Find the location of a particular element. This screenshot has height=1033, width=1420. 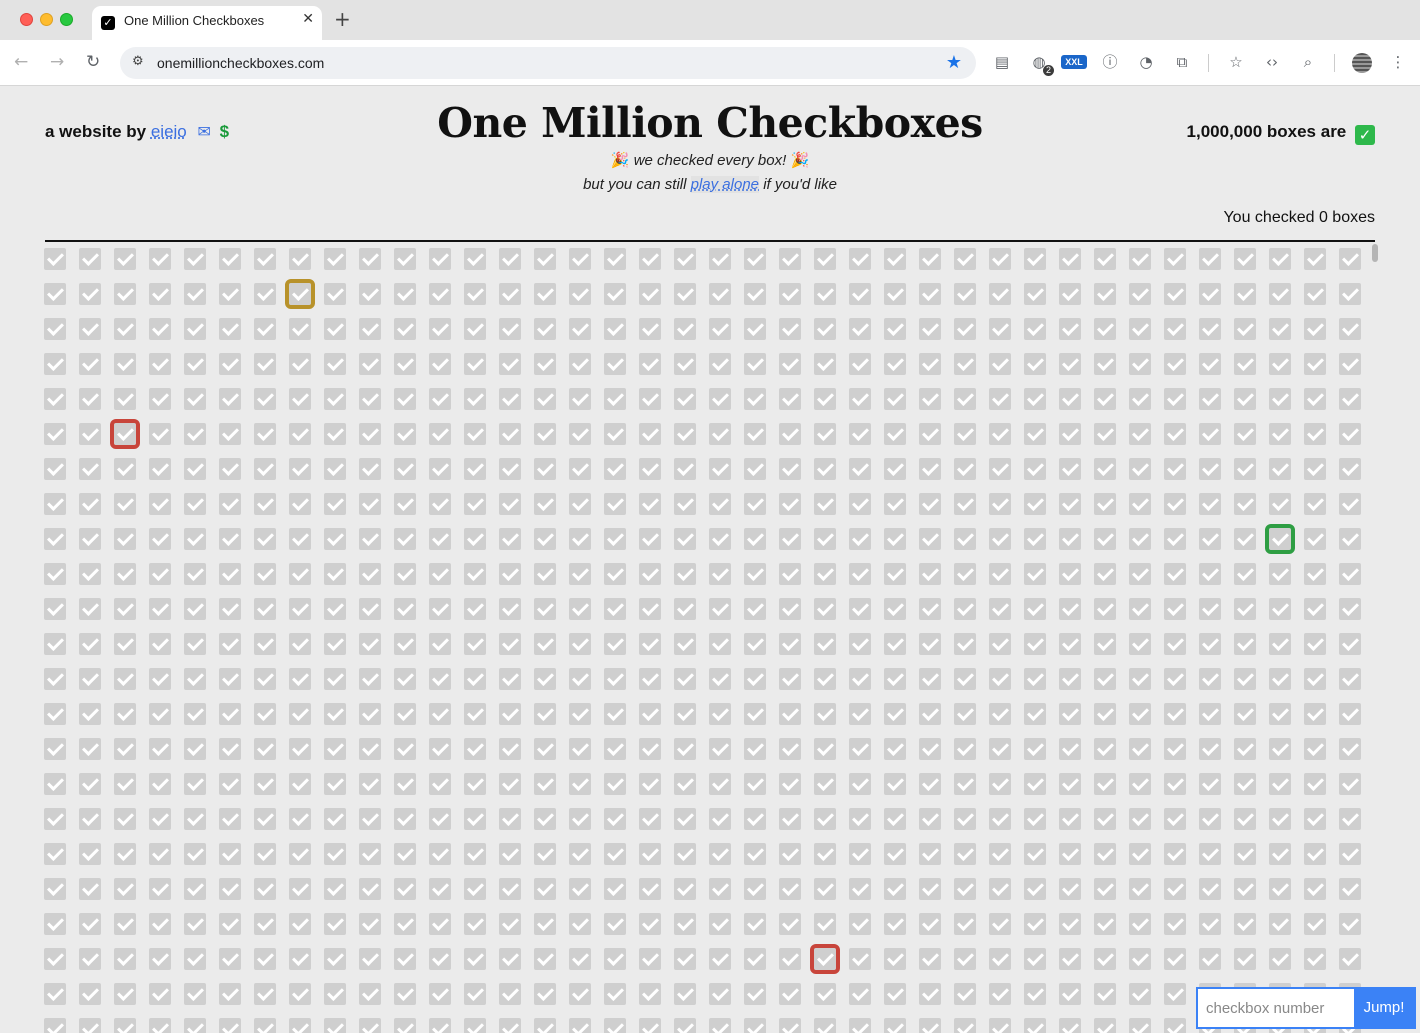

cast-search-icon: ⌕ is located at coordinates (1308, 62).